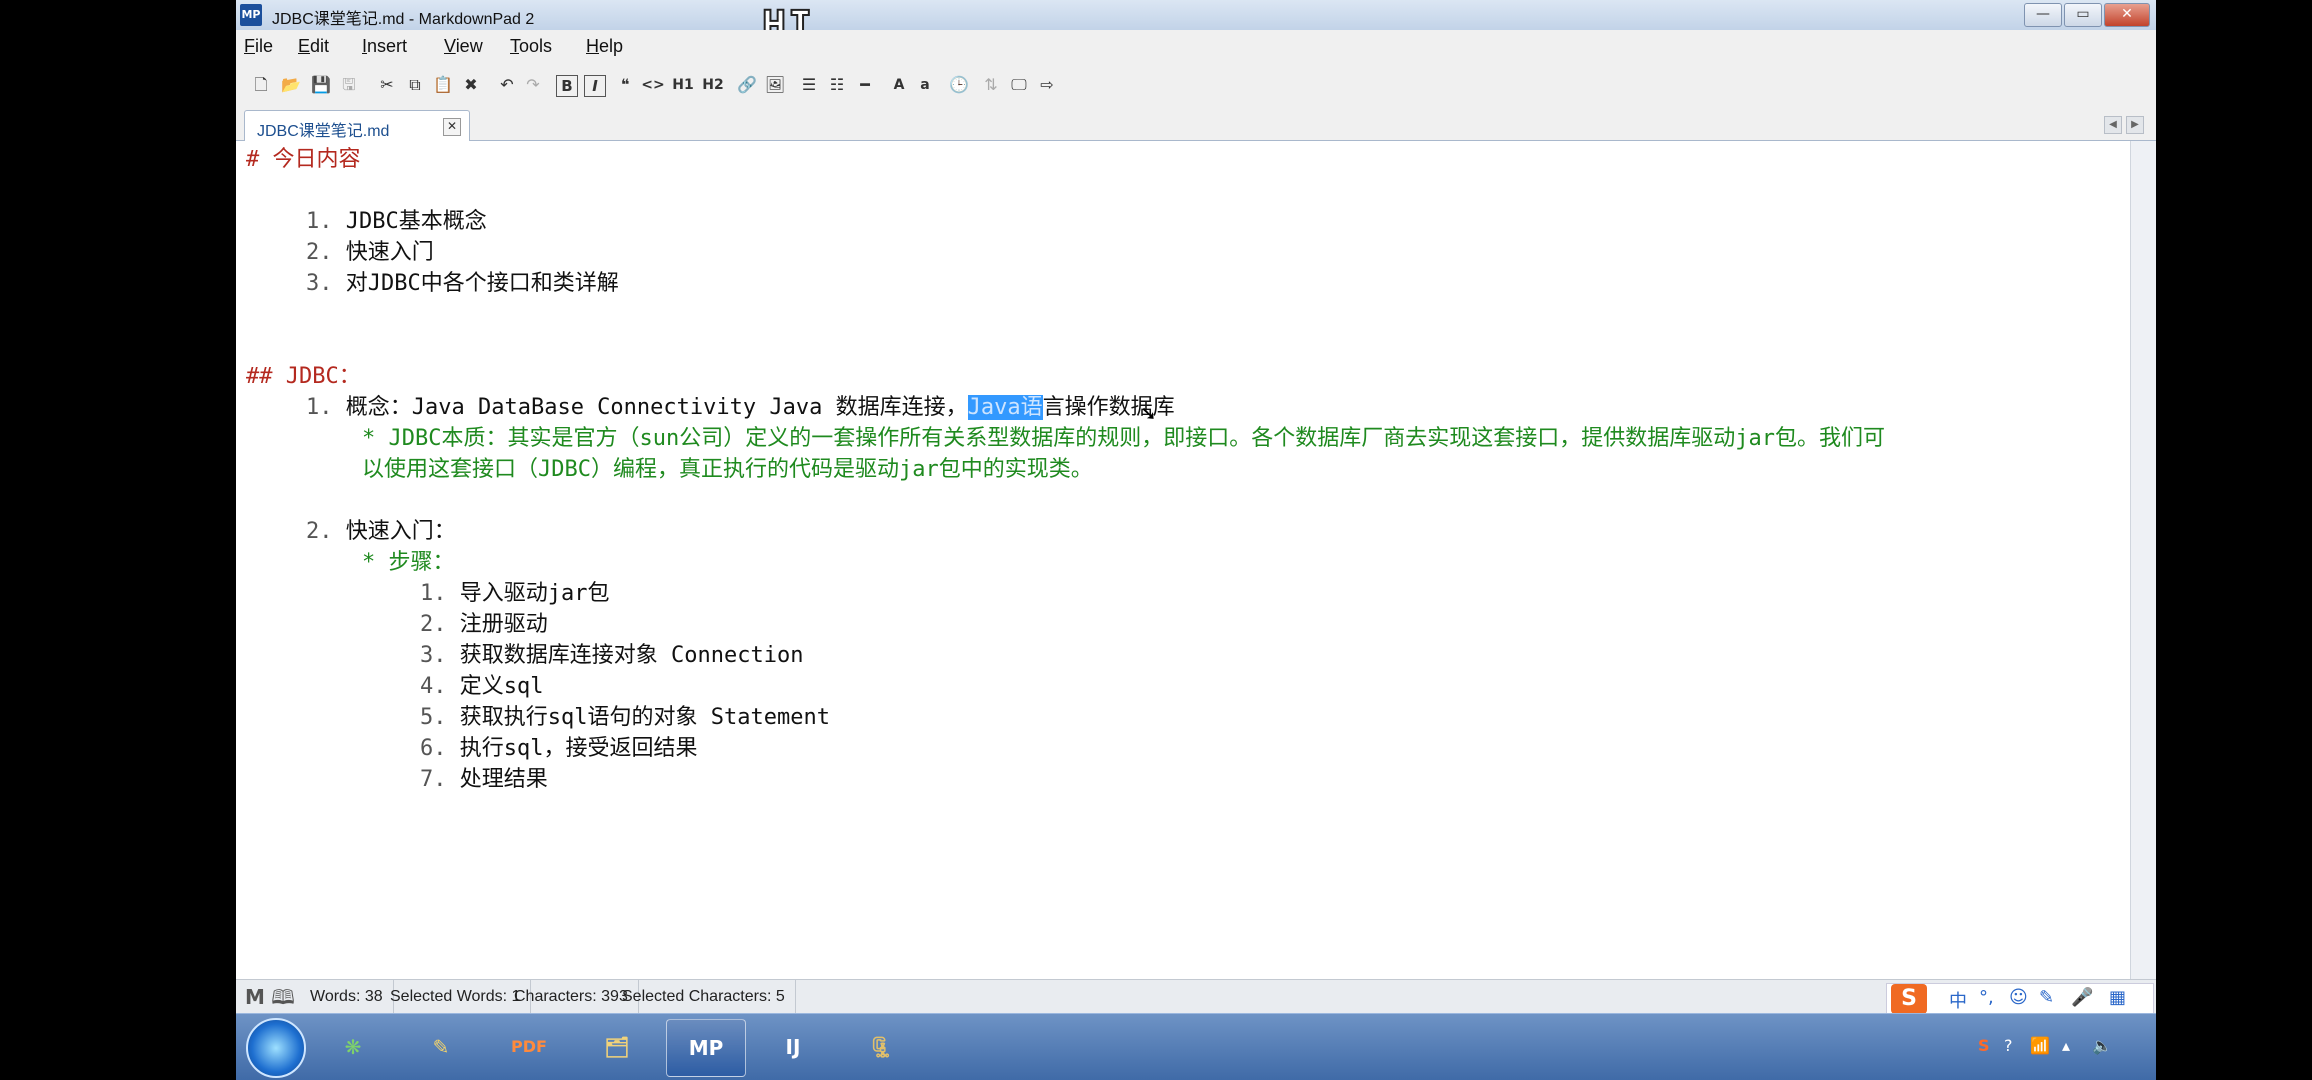 The image size is (2312, 1080). What do you see at coordinates (1196, 47) in the screenshot?
I see `menu-bar: File Edit Insert View Tools Help` at bounding box center [1196, 47].